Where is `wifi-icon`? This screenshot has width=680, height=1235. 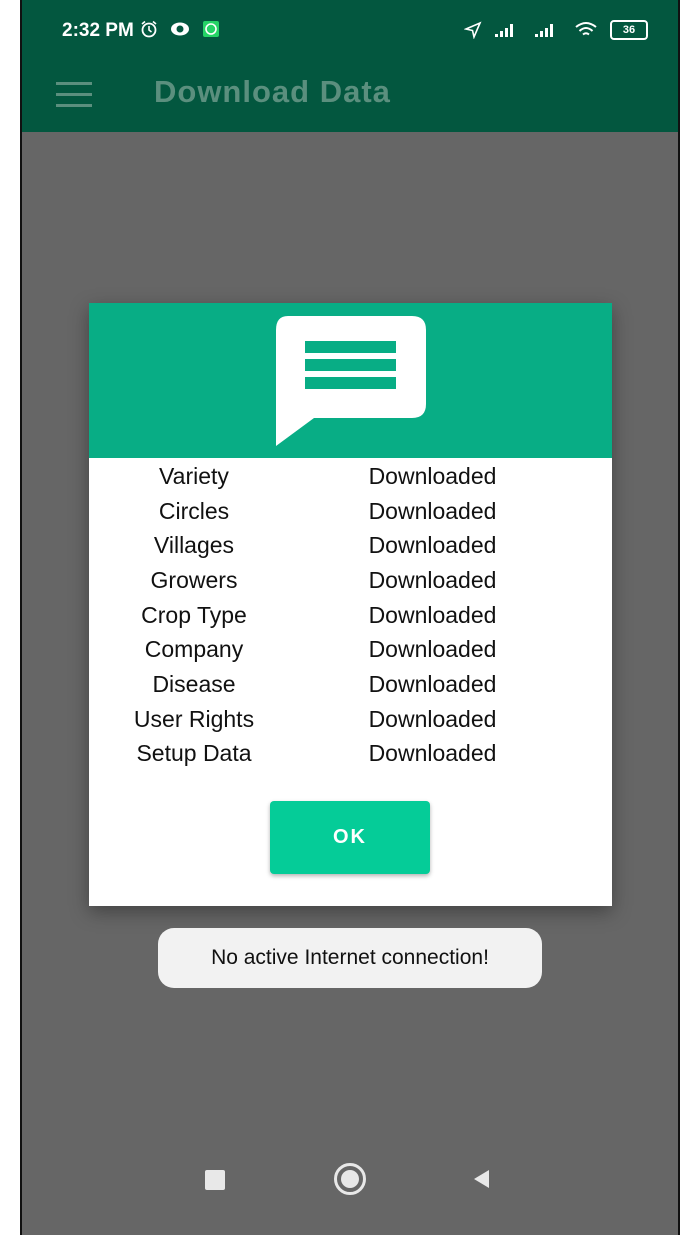 wifi-icon is located at coordinates (586, 29).